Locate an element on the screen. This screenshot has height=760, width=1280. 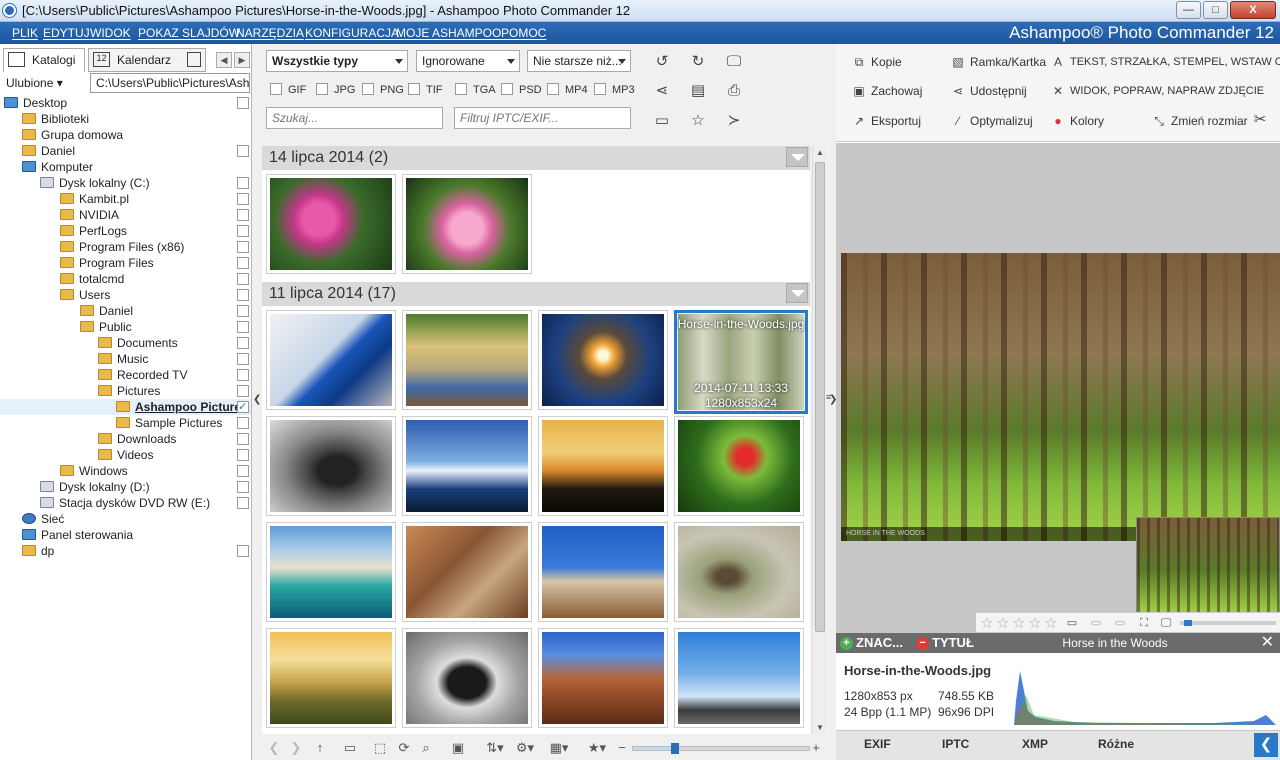
type-filter-select: Wszystkie typy is located at coordinates (337, 61).